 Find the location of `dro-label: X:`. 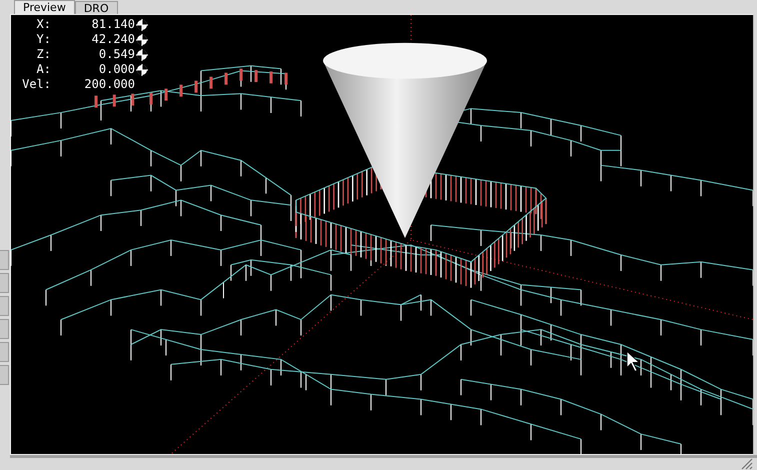

dro-label: X: is located at coordinates (43, 24).